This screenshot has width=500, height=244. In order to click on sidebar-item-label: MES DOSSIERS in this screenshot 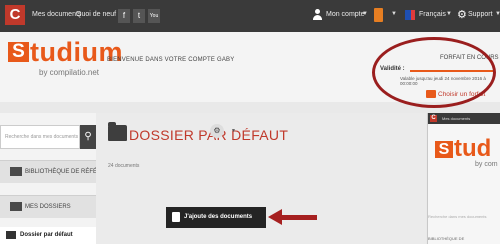, I will do `click(48, 207)`.